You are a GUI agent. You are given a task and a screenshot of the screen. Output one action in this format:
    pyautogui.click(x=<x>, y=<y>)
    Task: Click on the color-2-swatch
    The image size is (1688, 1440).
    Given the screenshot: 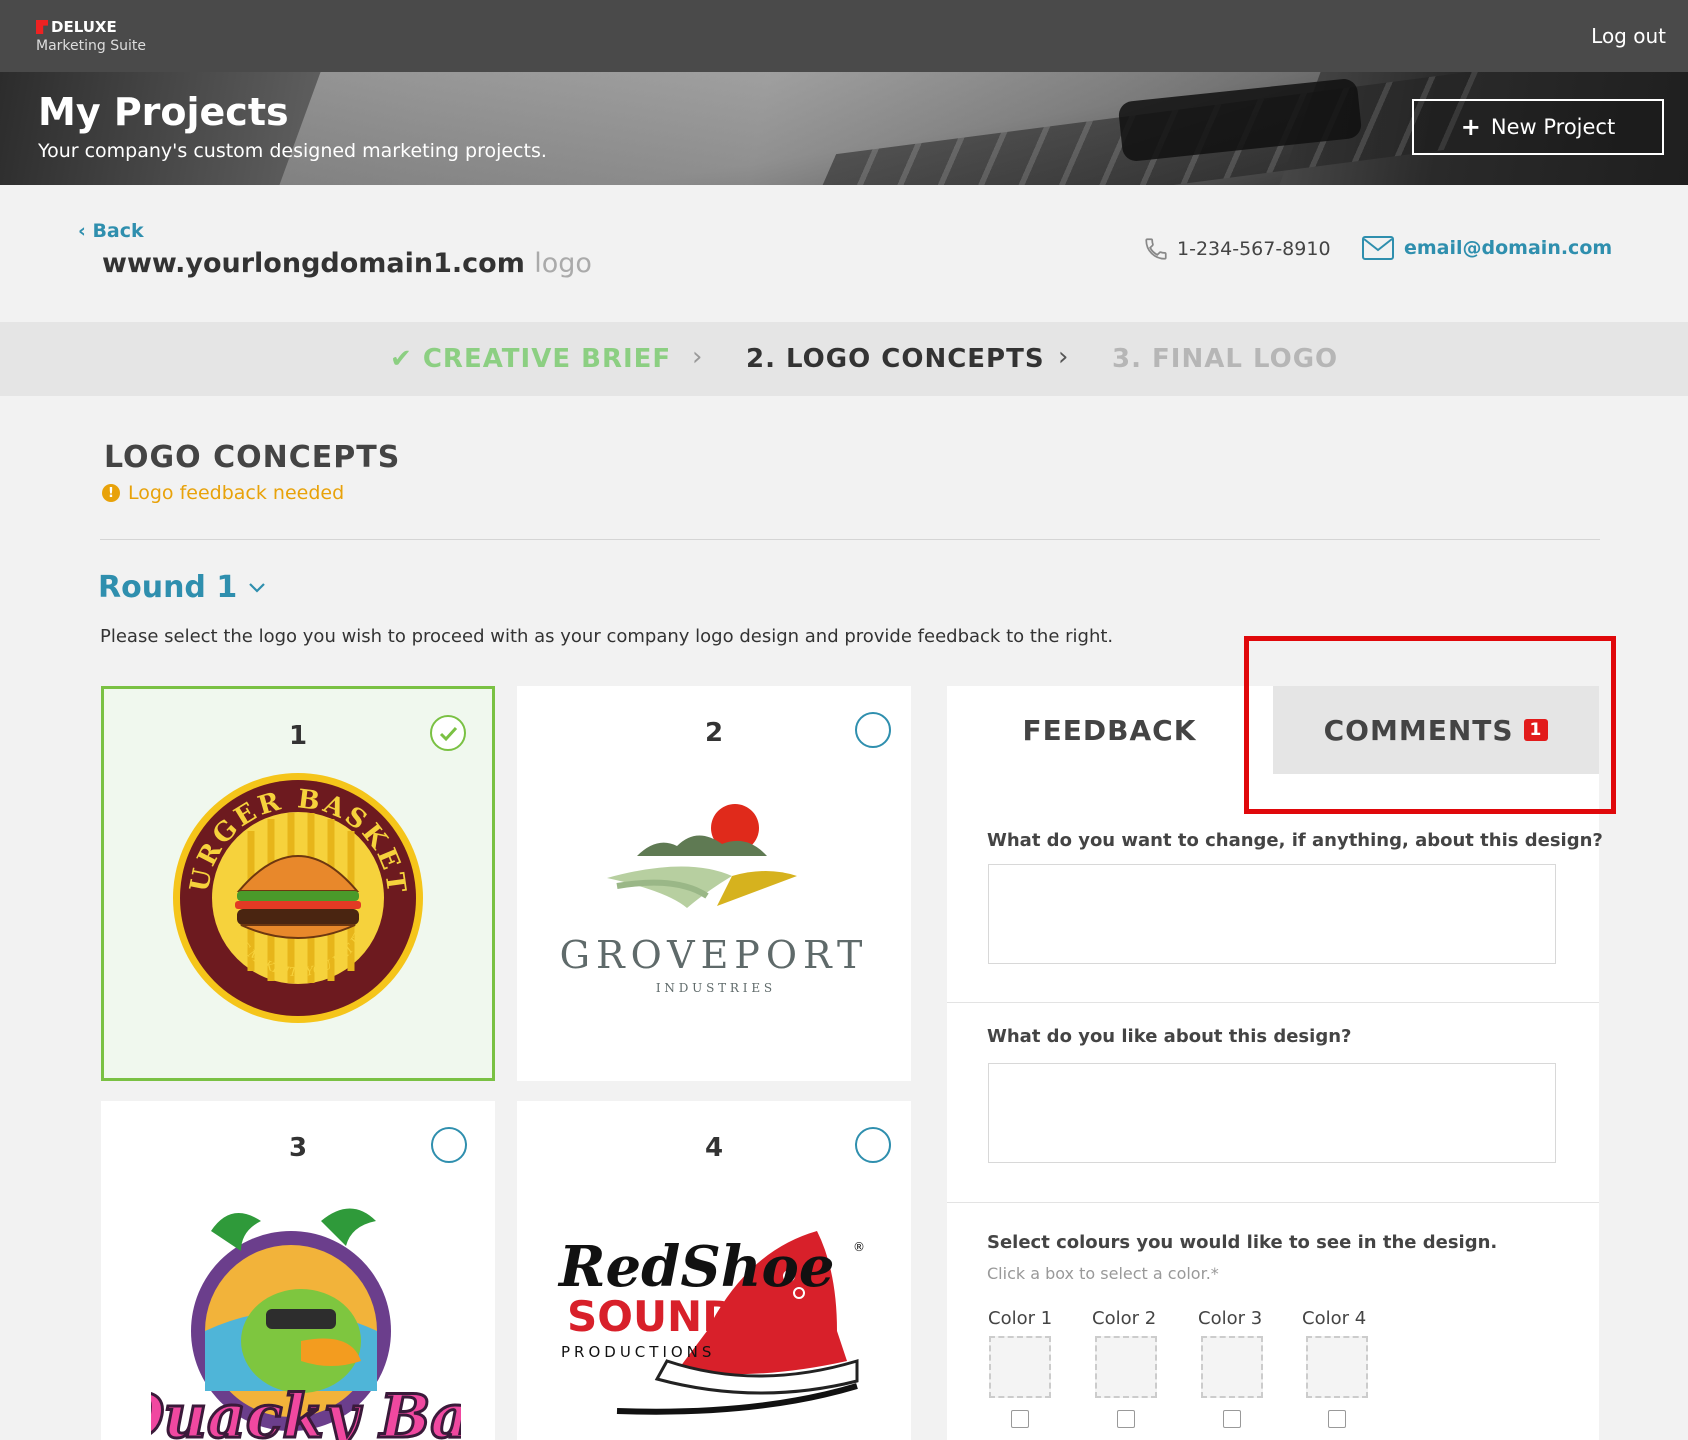 What is the action you would take?
    pyautogui.click(x=1126, y=1367)
    